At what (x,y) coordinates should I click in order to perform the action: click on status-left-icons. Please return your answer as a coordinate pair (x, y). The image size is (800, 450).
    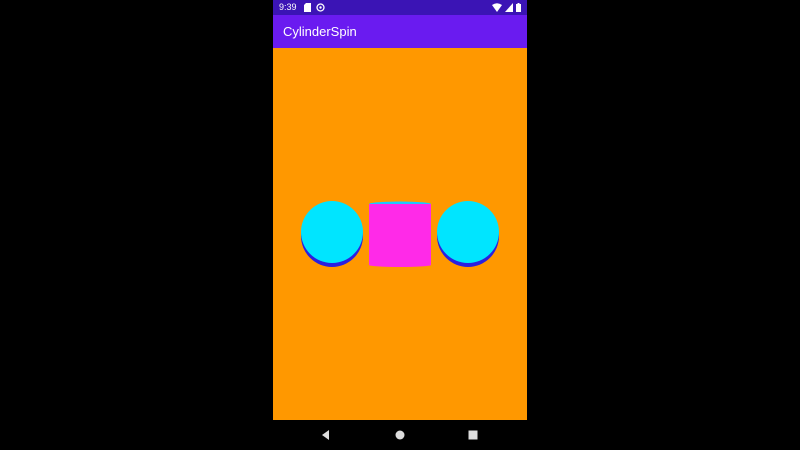
    Looking at the image, I should click on (314, 7).